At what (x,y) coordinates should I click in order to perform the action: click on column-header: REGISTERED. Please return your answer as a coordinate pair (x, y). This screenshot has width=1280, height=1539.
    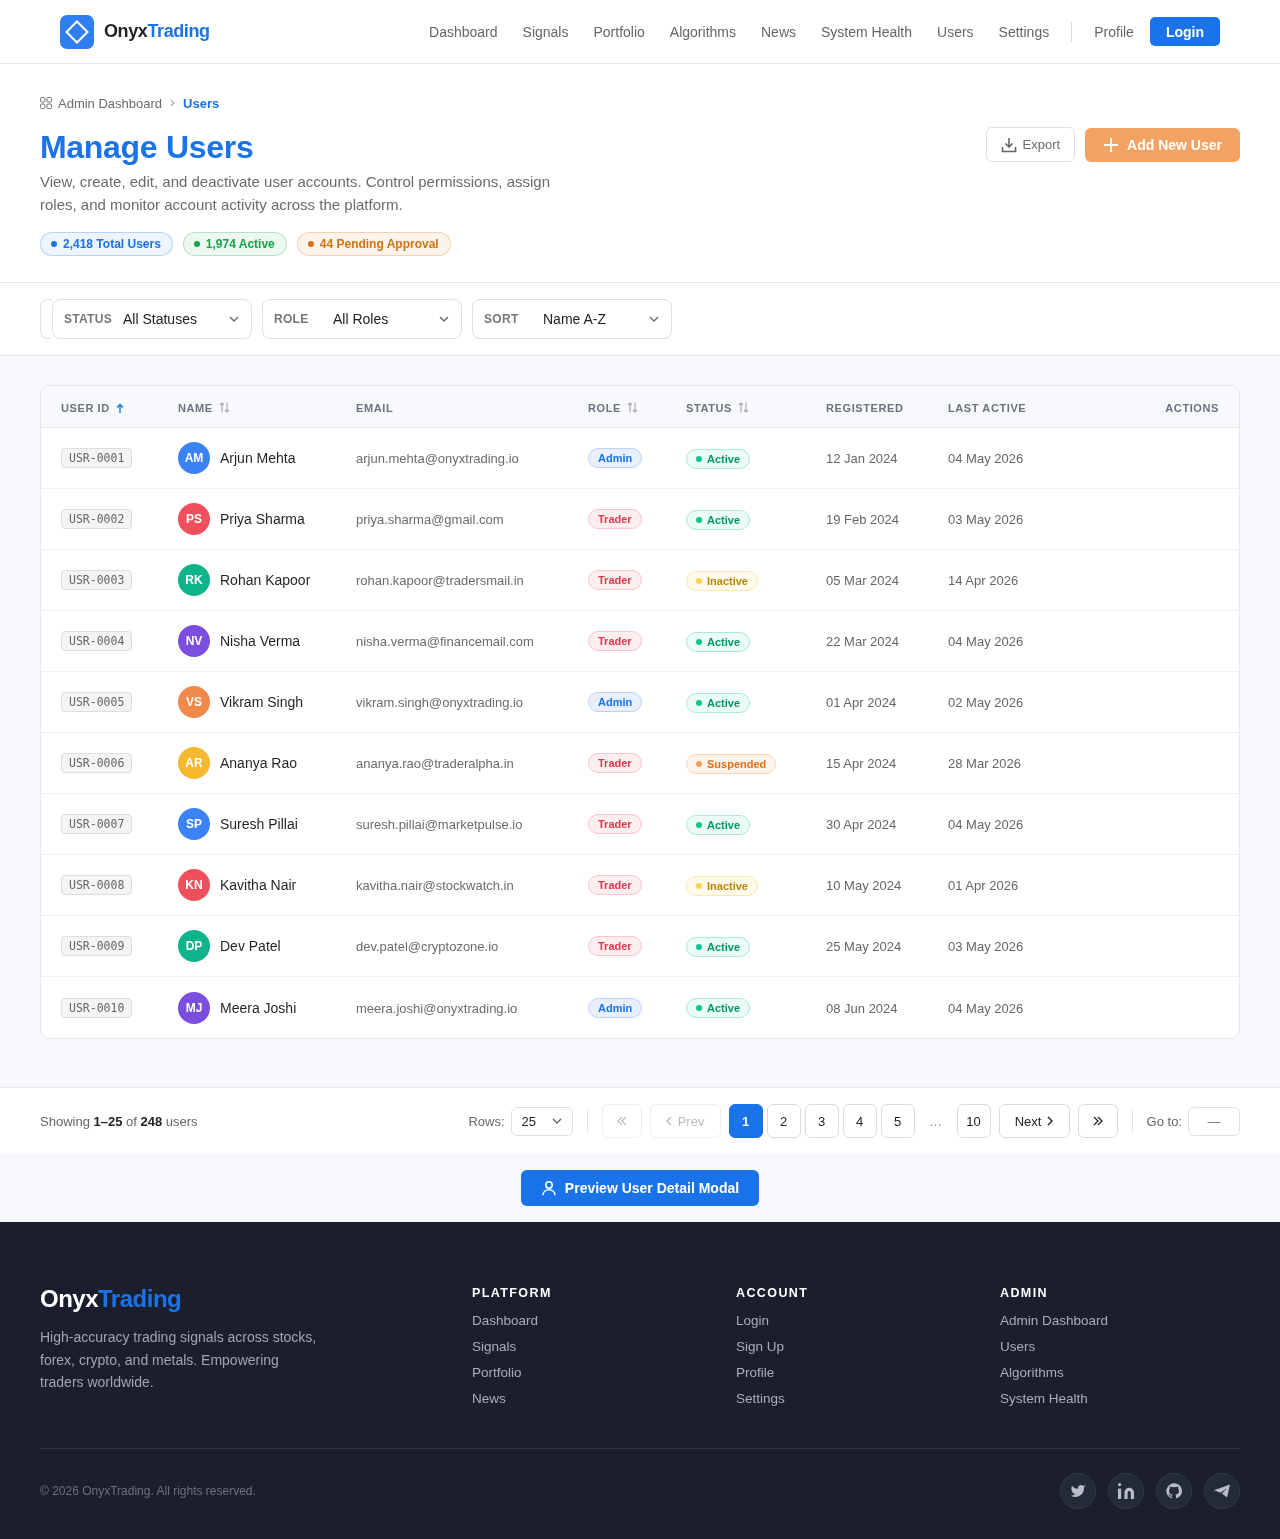
    Looking at the image, I should click on (865, 407).